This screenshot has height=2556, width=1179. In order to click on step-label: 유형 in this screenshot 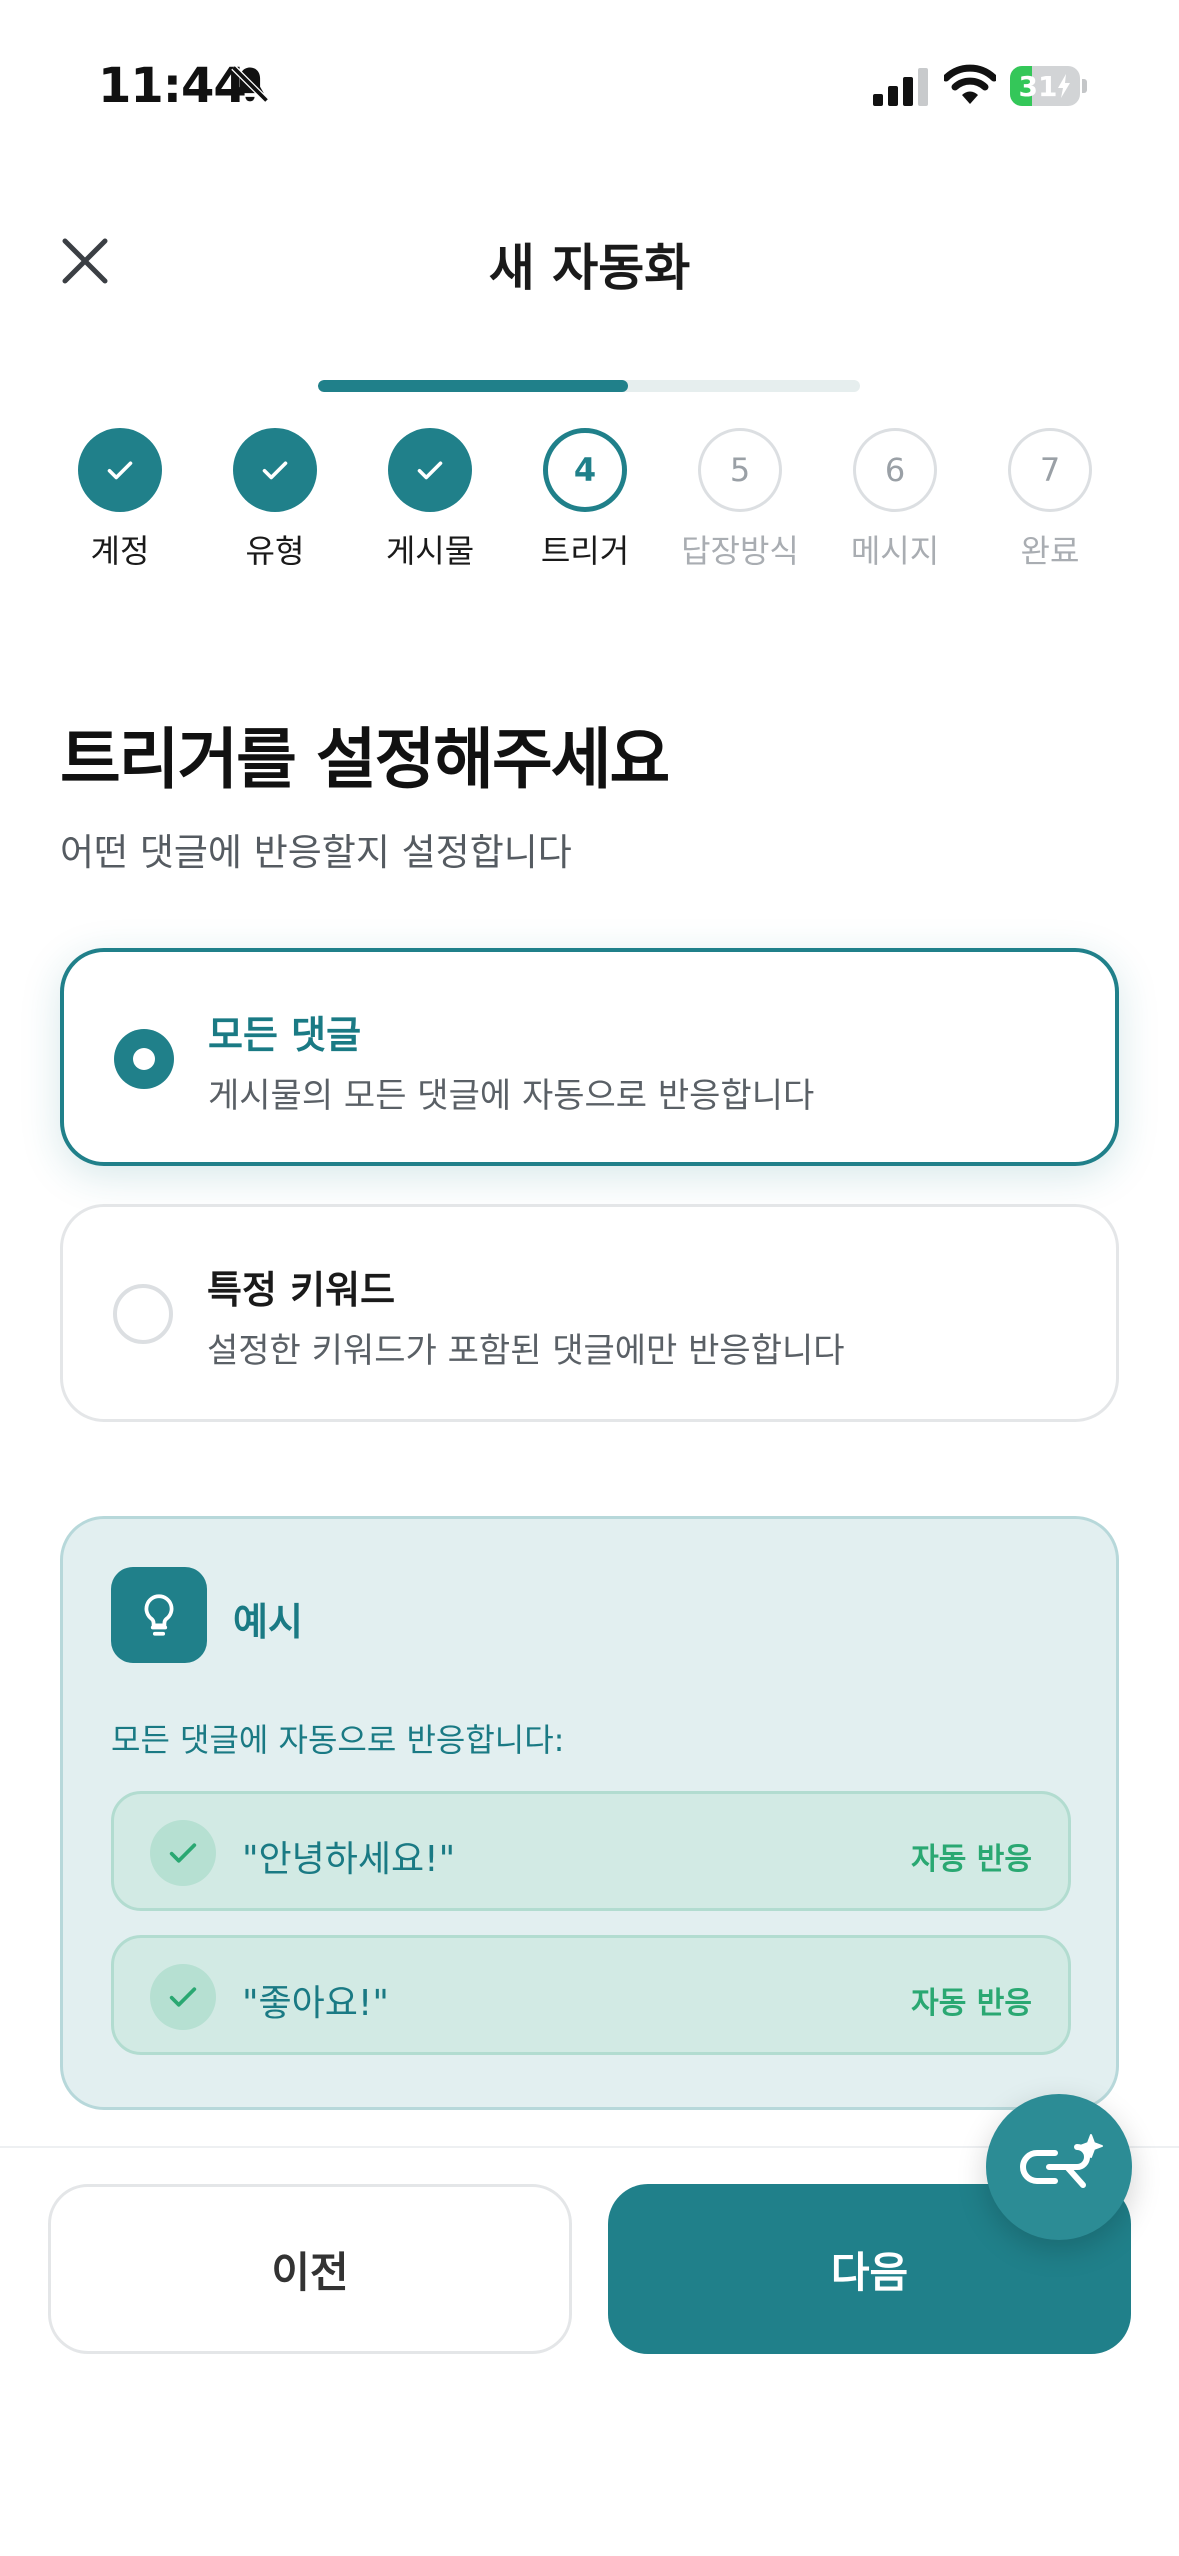, I will do `click(275, 551)`.